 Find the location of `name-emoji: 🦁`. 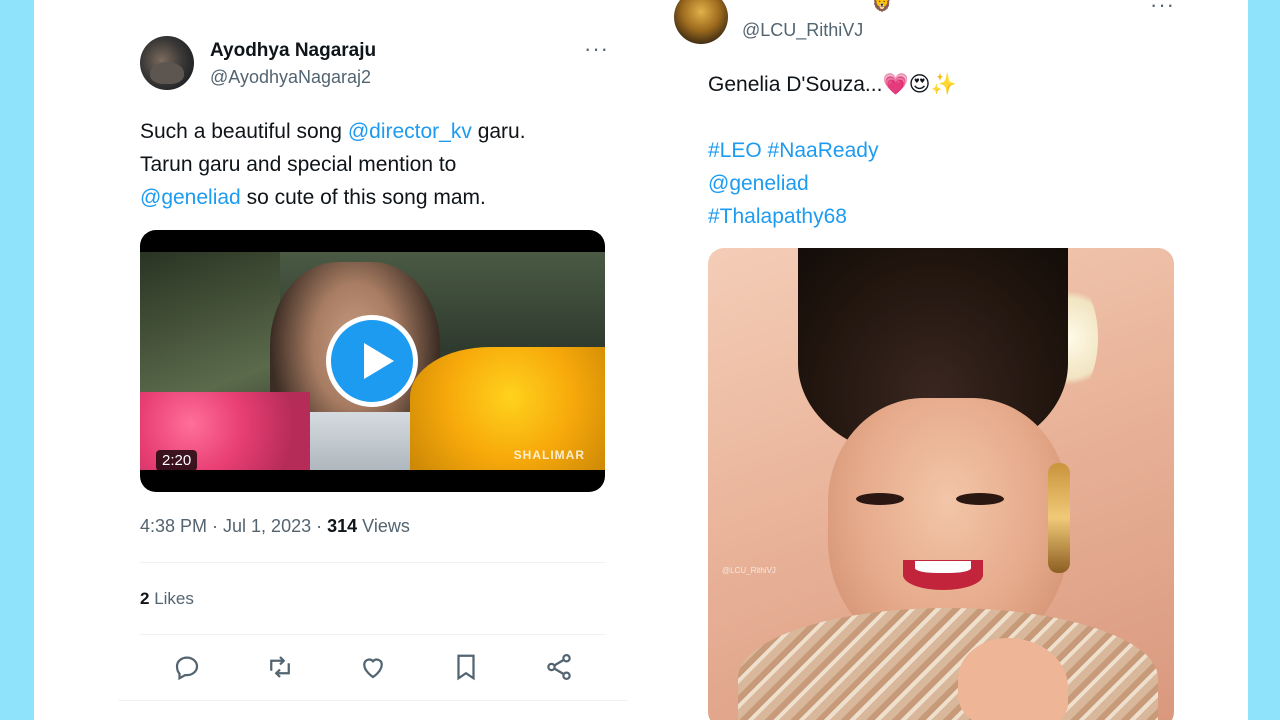

name-emoji: 🦁 is located at coordinates (882, 6).